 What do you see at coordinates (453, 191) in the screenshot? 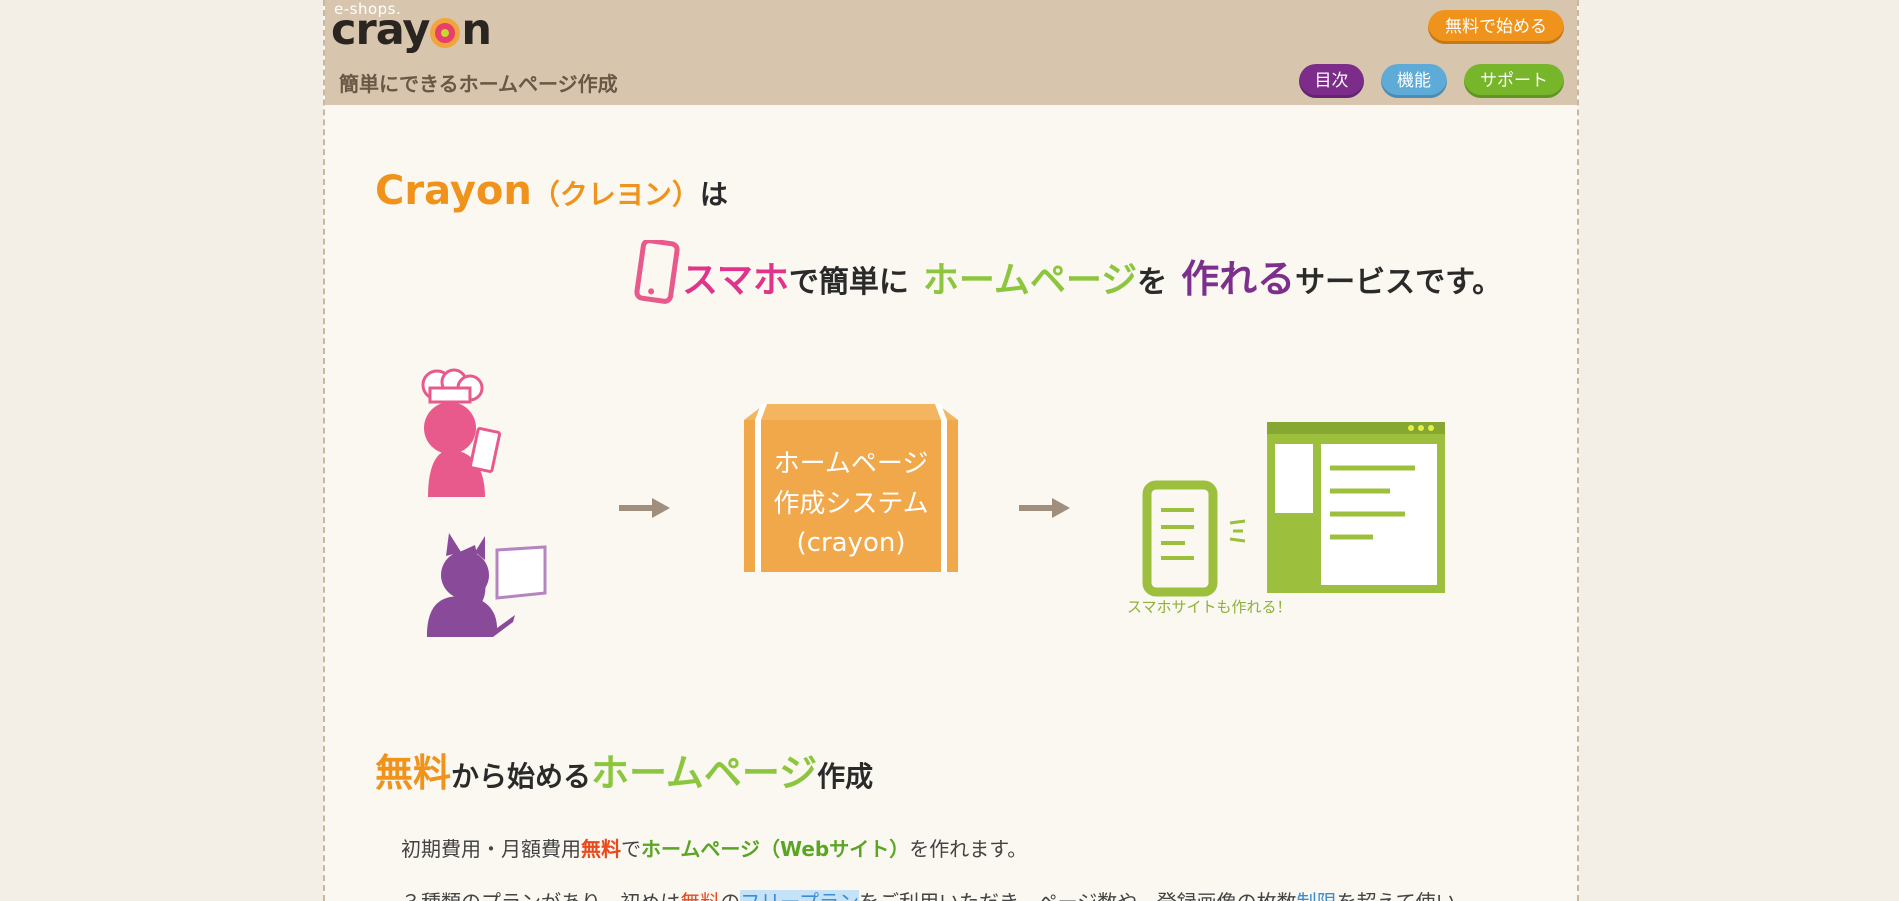
I see `hero-title-crayon: Crayon` at bounding box center [453, 191].